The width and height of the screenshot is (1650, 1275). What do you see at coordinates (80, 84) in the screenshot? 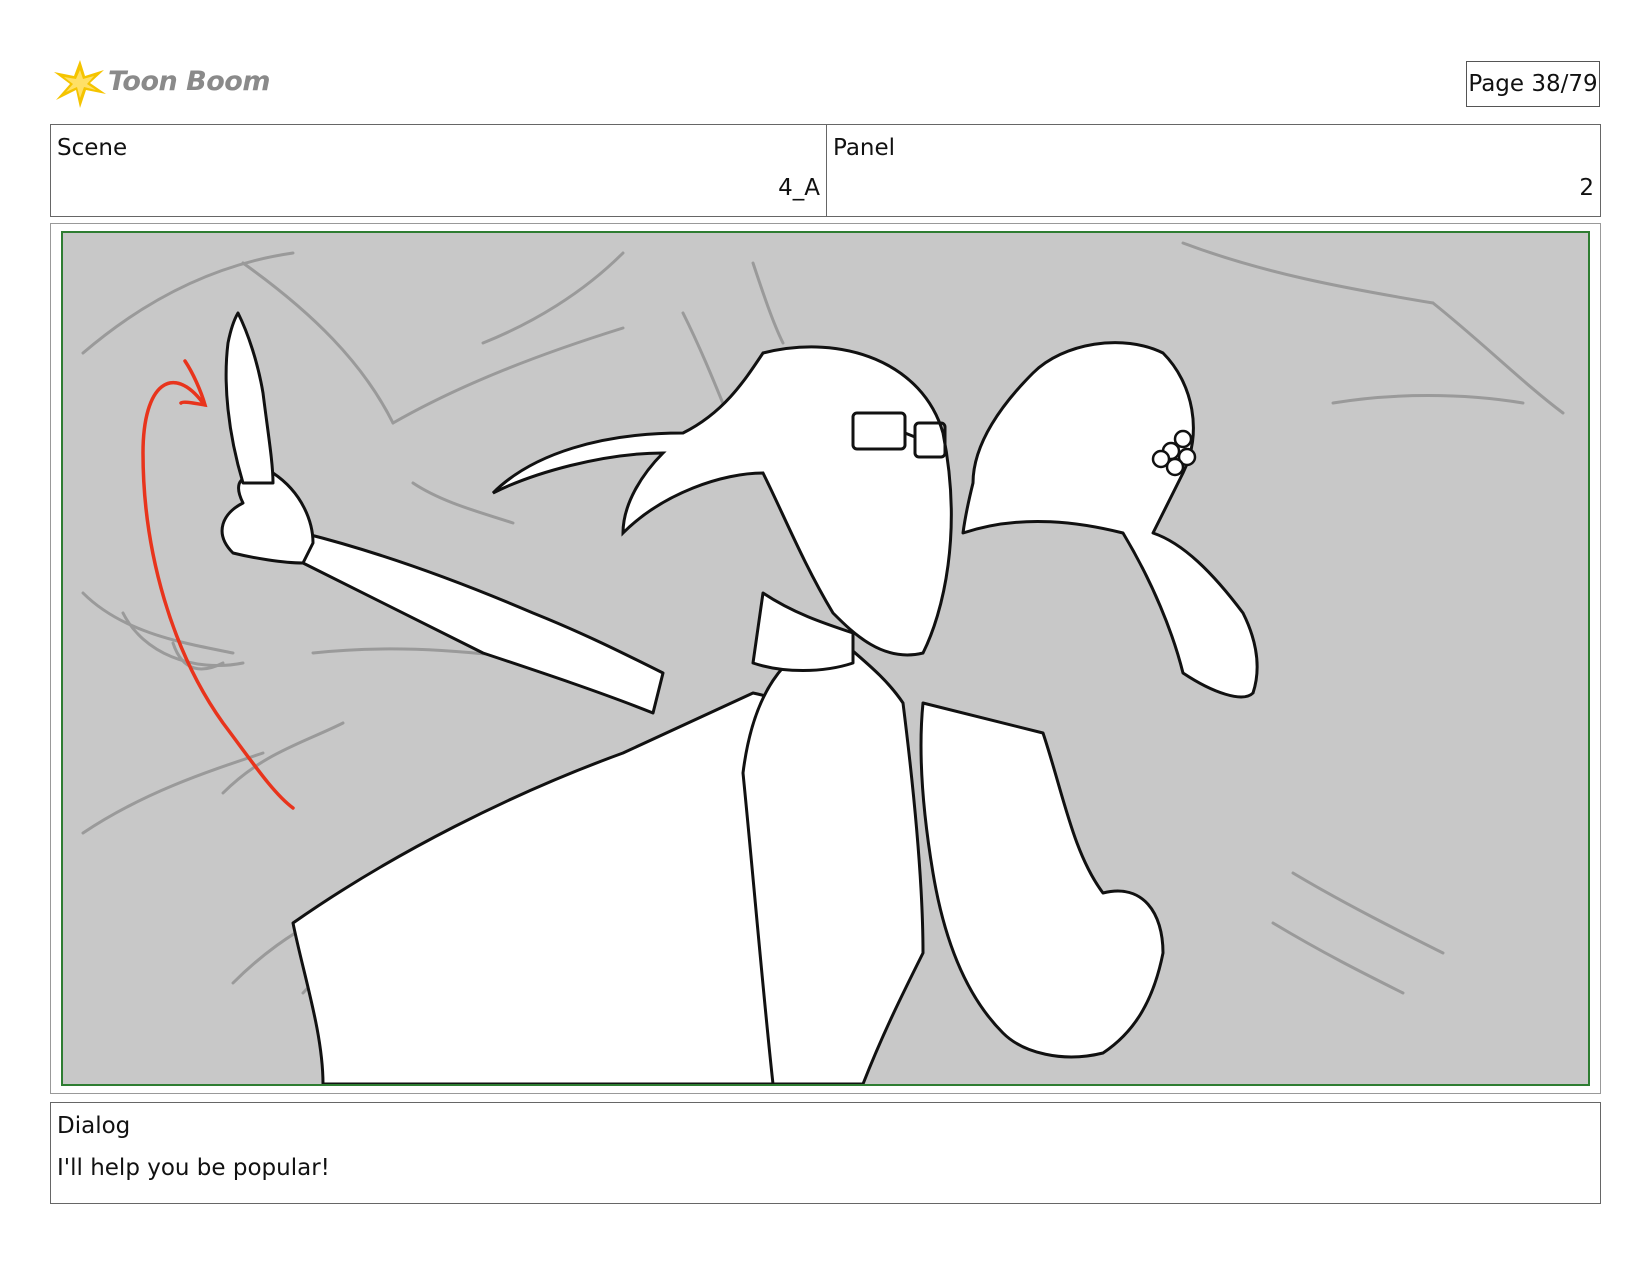
I see `star-burst-icon` at bounding box center [80, 84].